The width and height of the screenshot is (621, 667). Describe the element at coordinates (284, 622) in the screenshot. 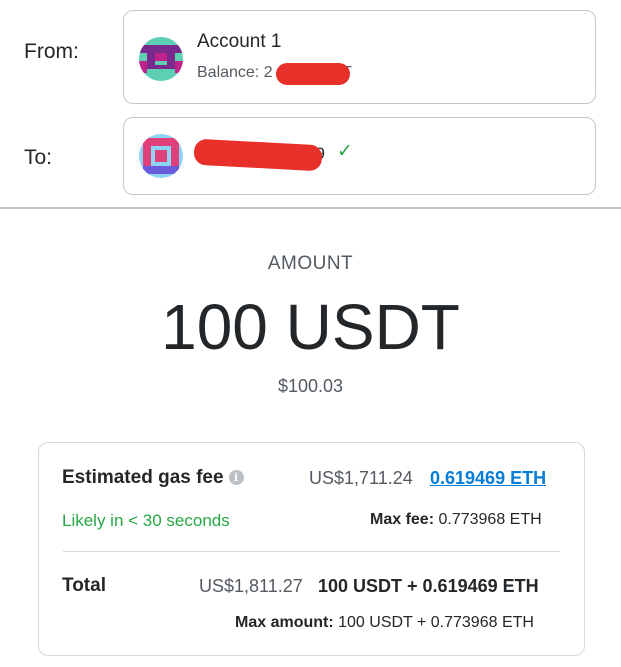

I see `max-amount-label: Max amount:` at that location.